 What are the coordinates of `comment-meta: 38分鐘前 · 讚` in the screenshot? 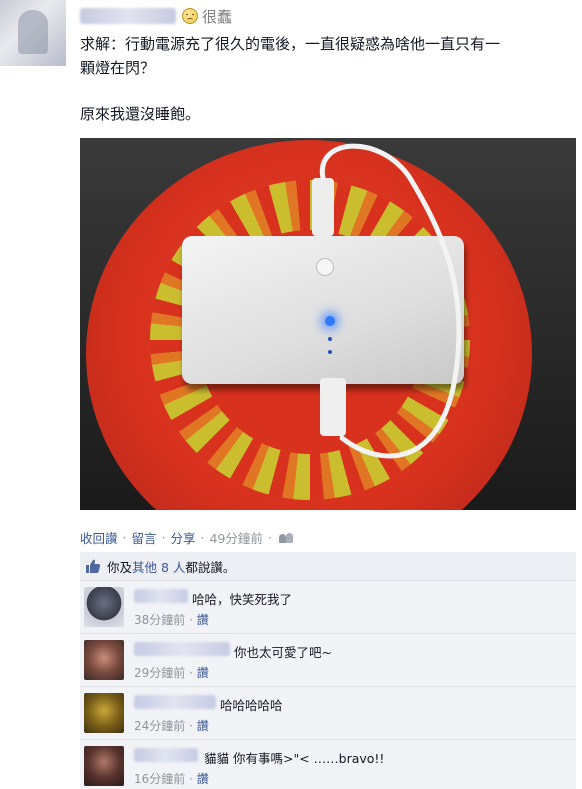 It's located at (171, 619).